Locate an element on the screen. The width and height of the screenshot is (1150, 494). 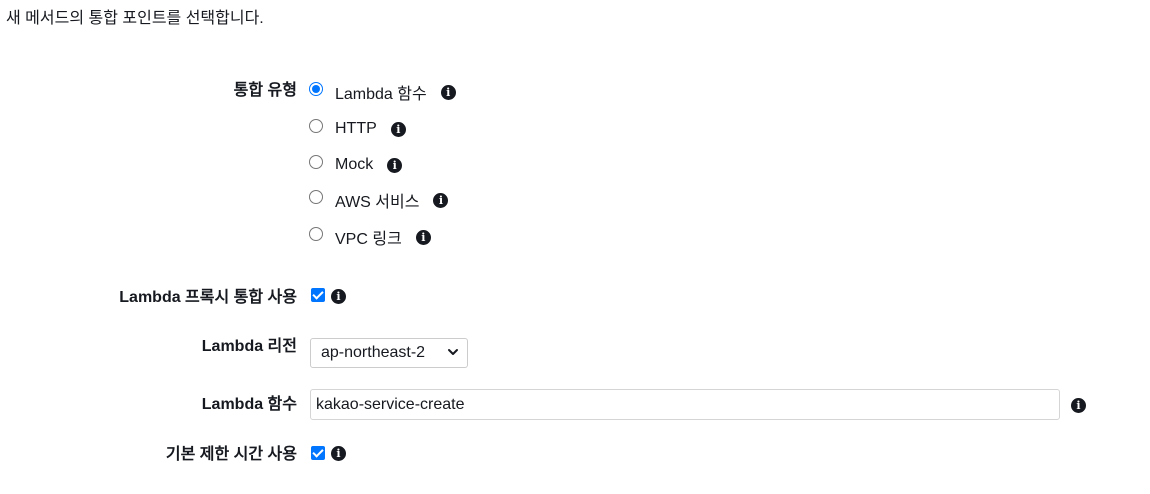
radio-aws-service is located at coordinates (316, 197).